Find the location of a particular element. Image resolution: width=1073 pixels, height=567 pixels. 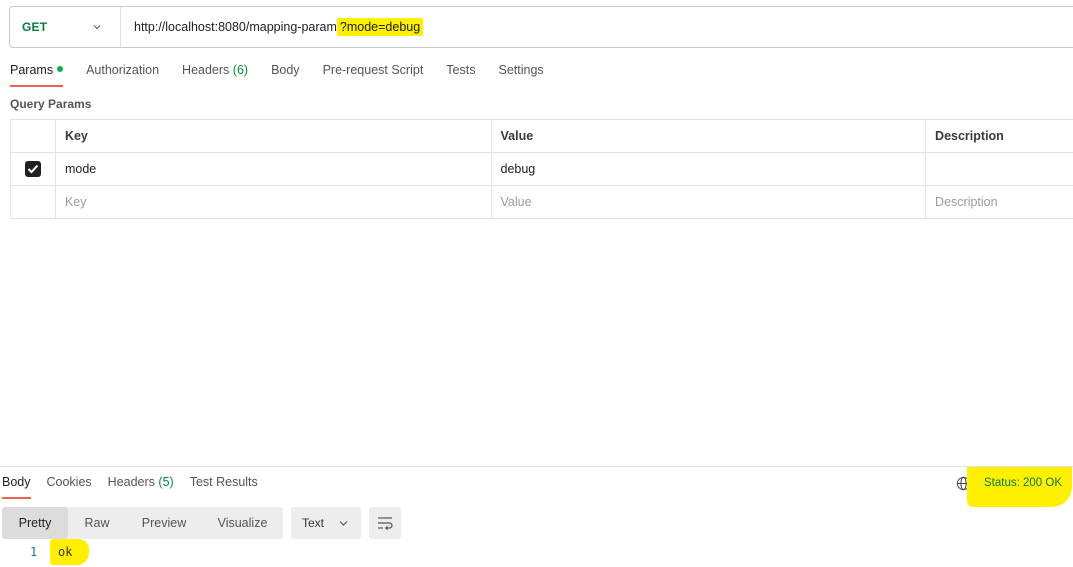

tab-pre-request-script: Pre-request Script is located at coordinates (373, 76).